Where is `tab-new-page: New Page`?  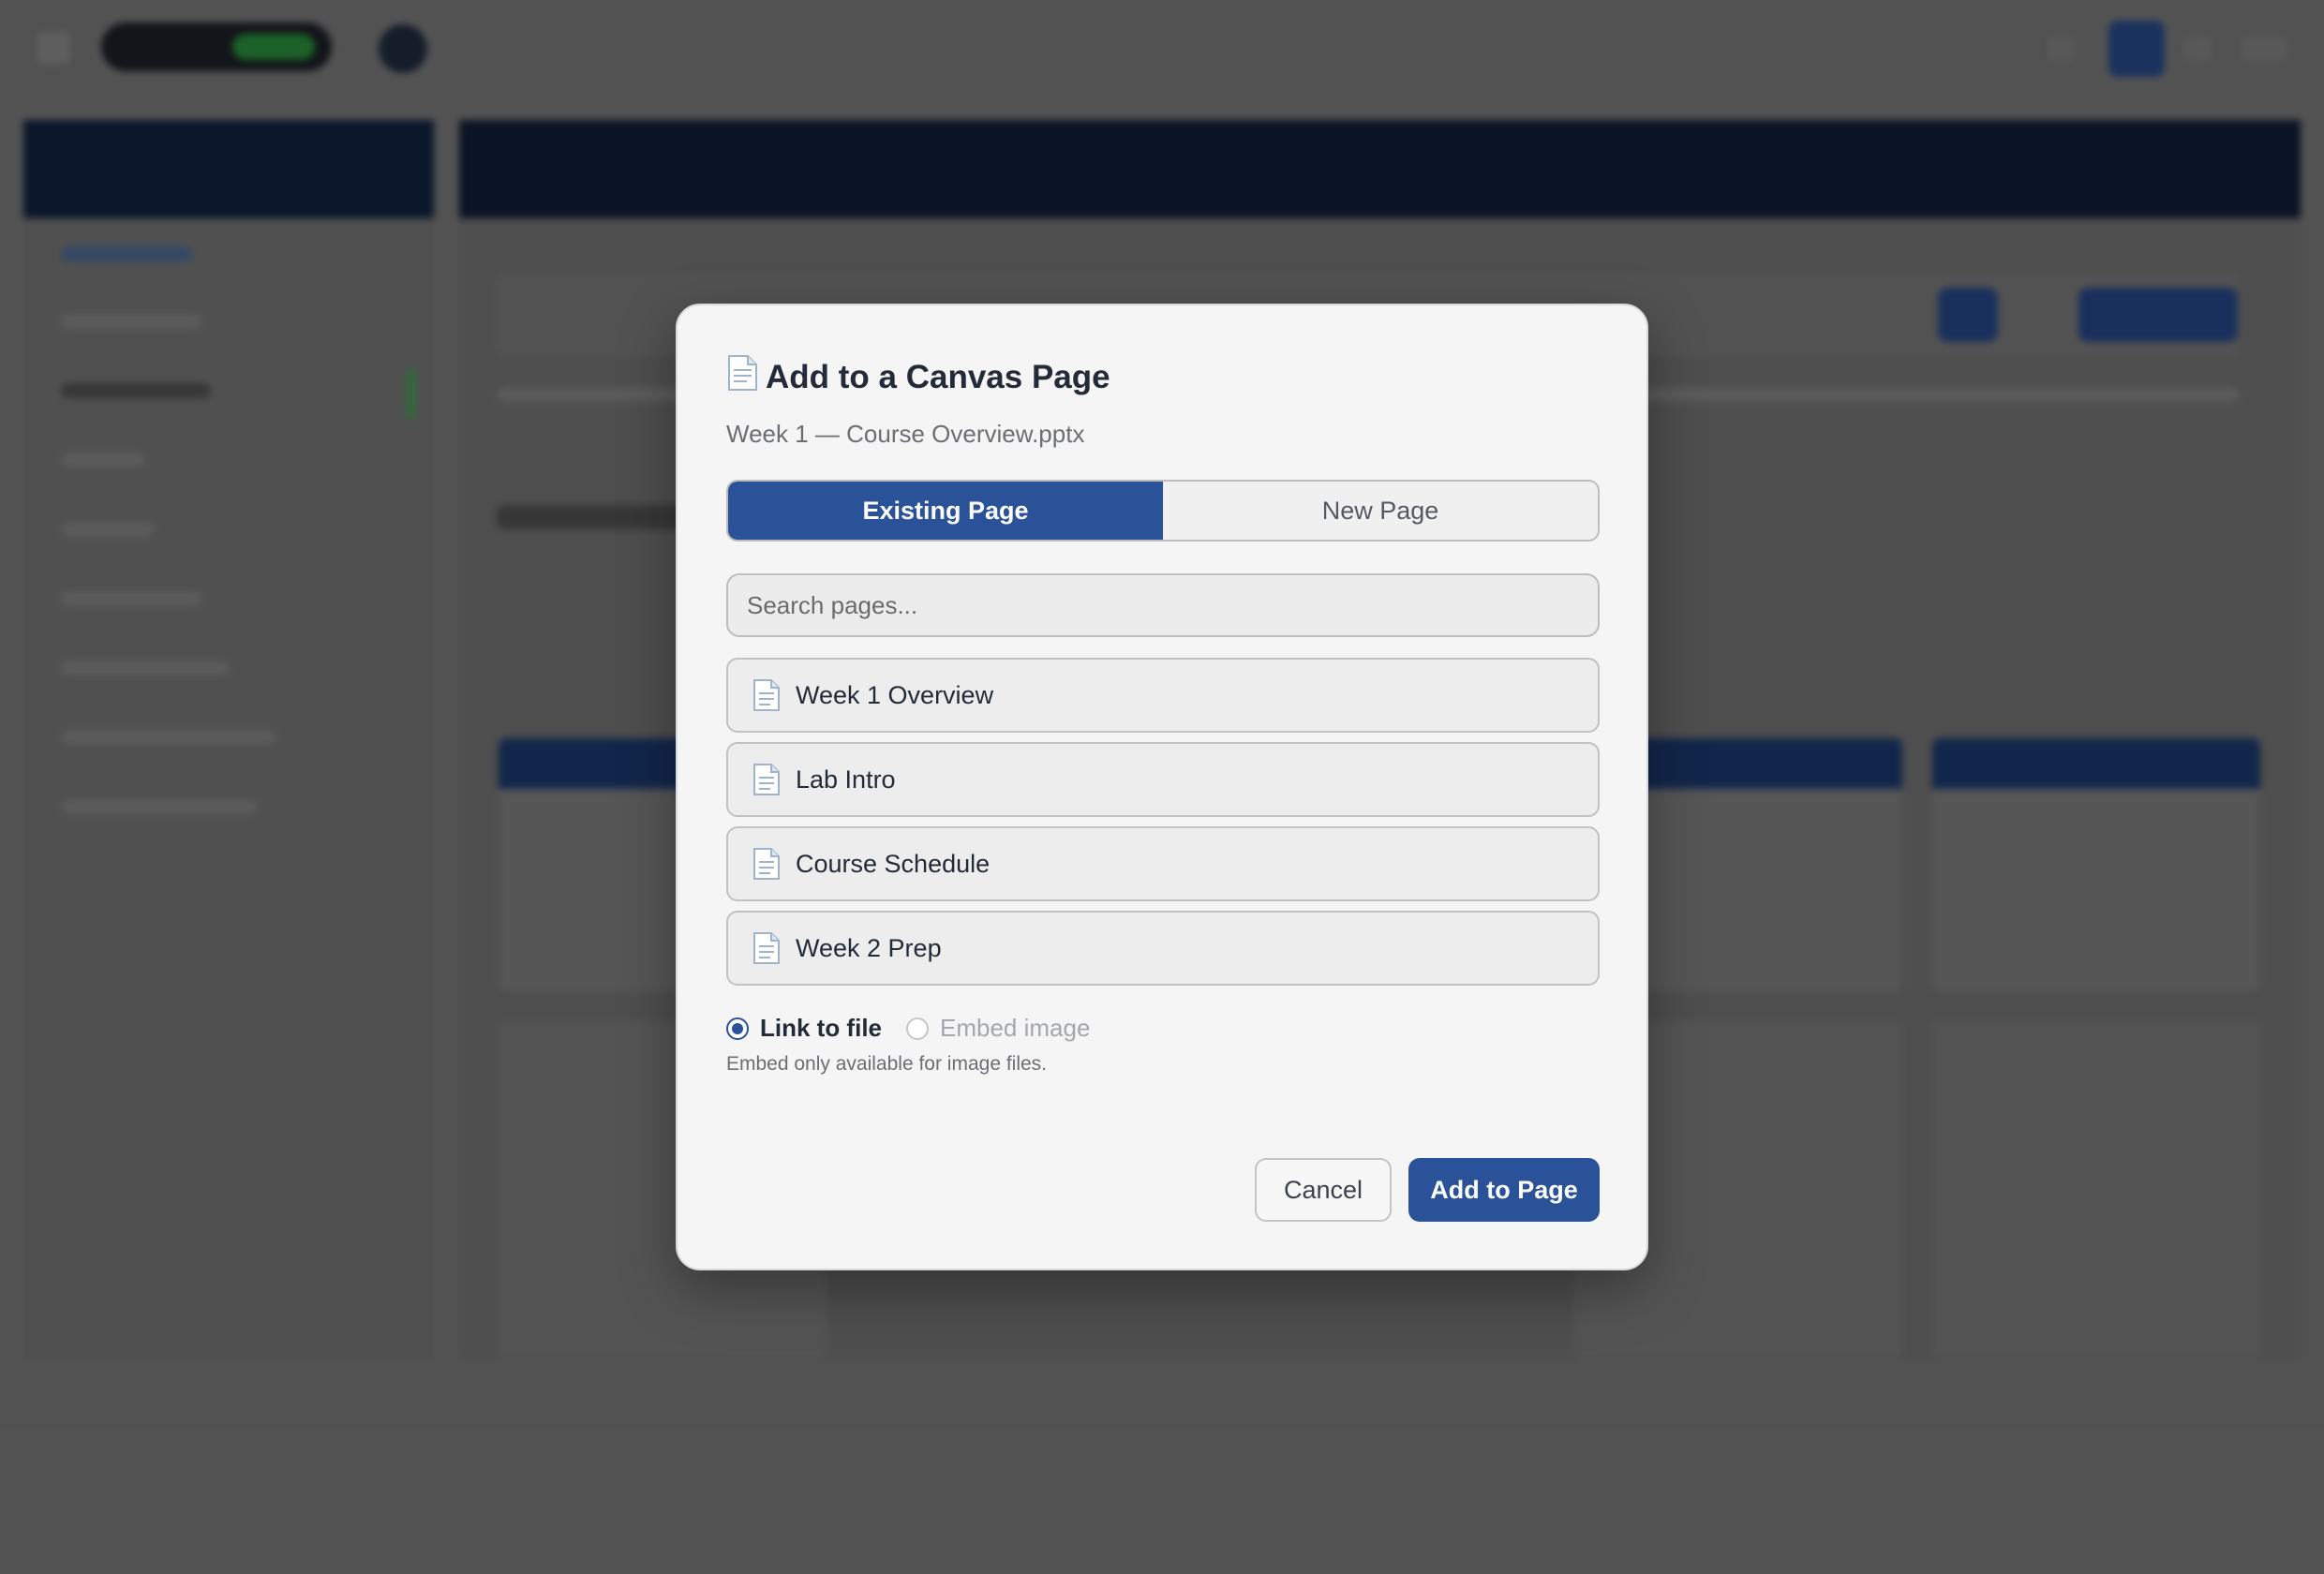
tab-new-page: New Page is located at coordinates (1380, 511).